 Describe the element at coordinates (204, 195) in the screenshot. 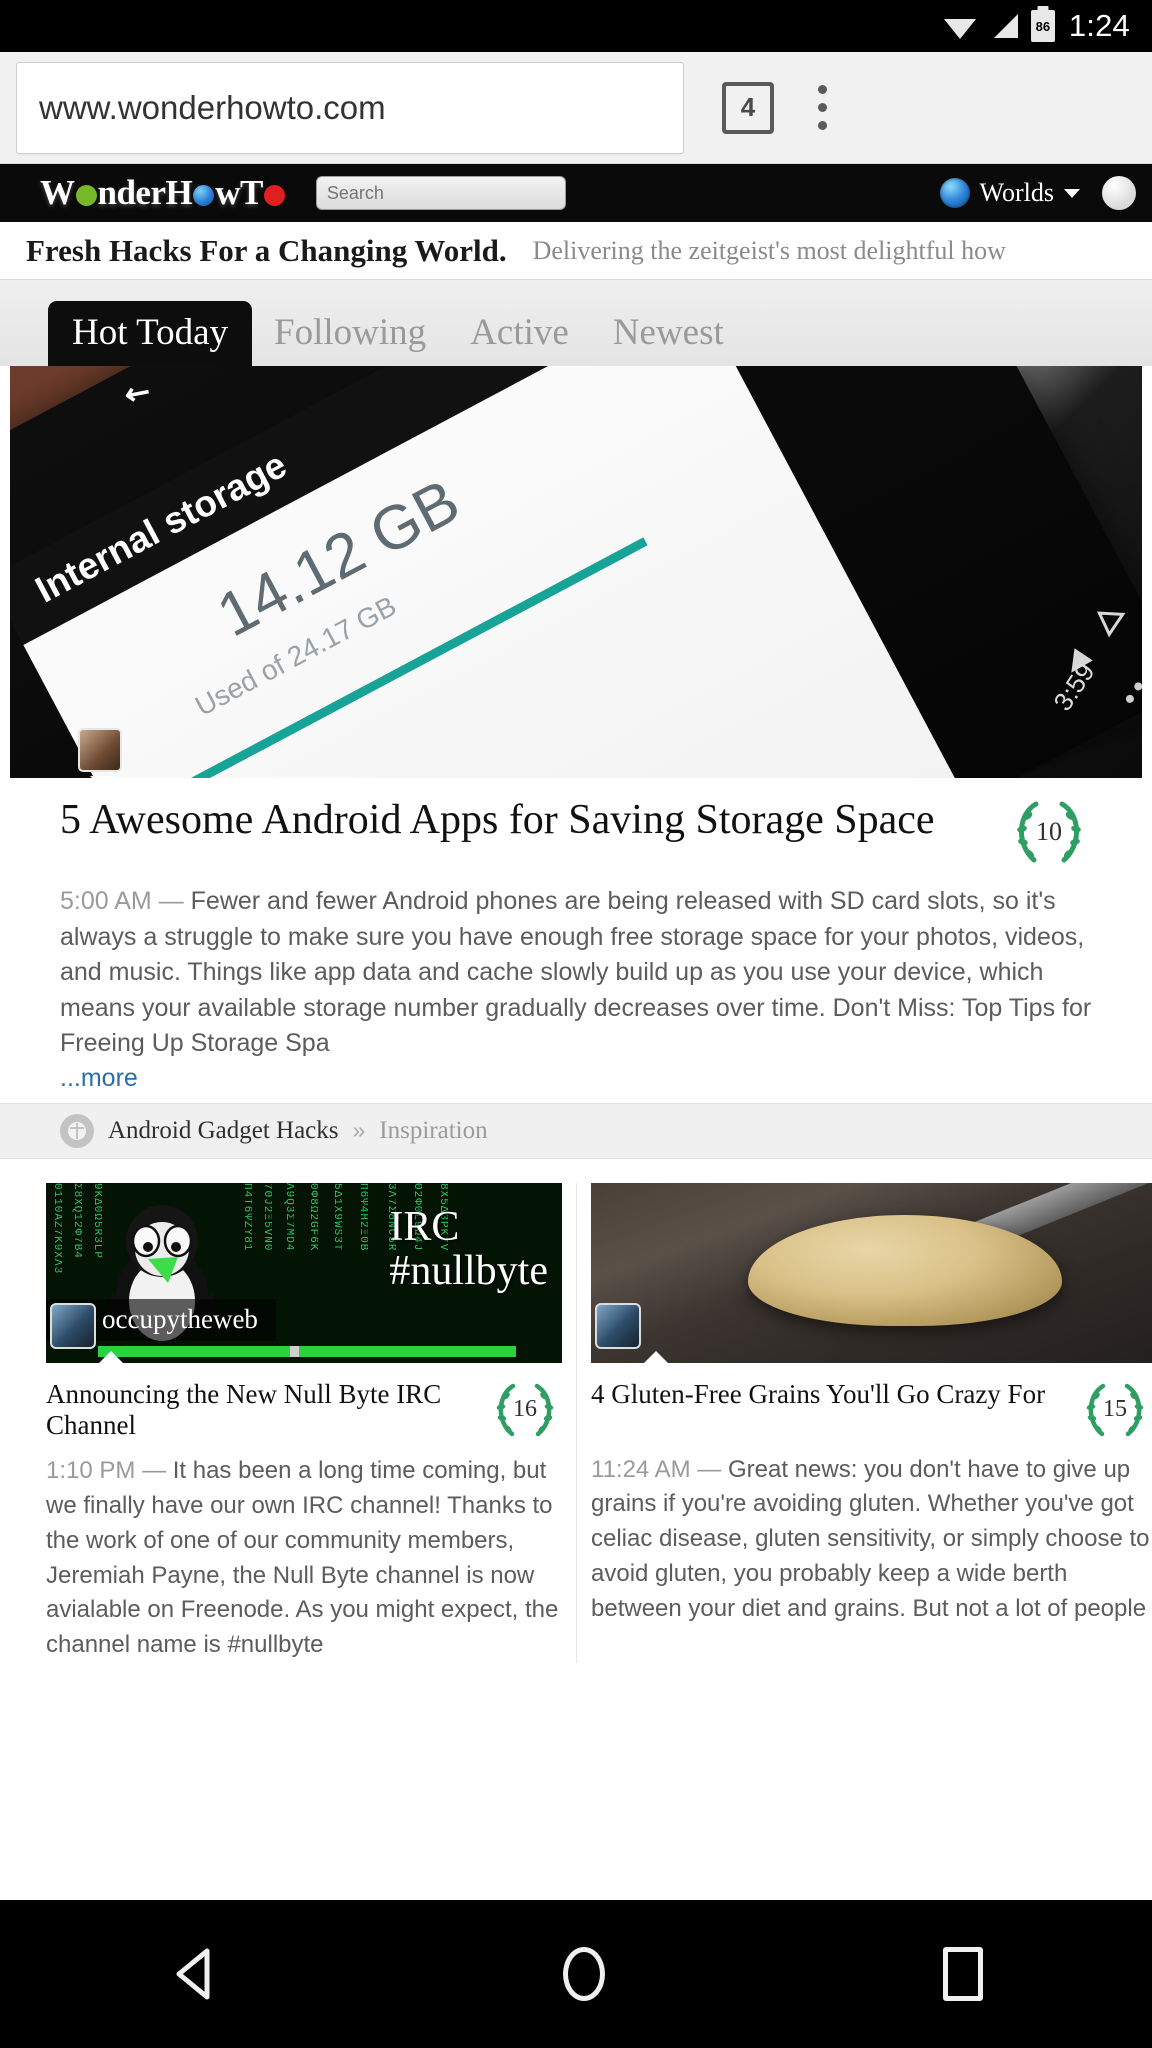

I see `logo-dot-globe` at that location.